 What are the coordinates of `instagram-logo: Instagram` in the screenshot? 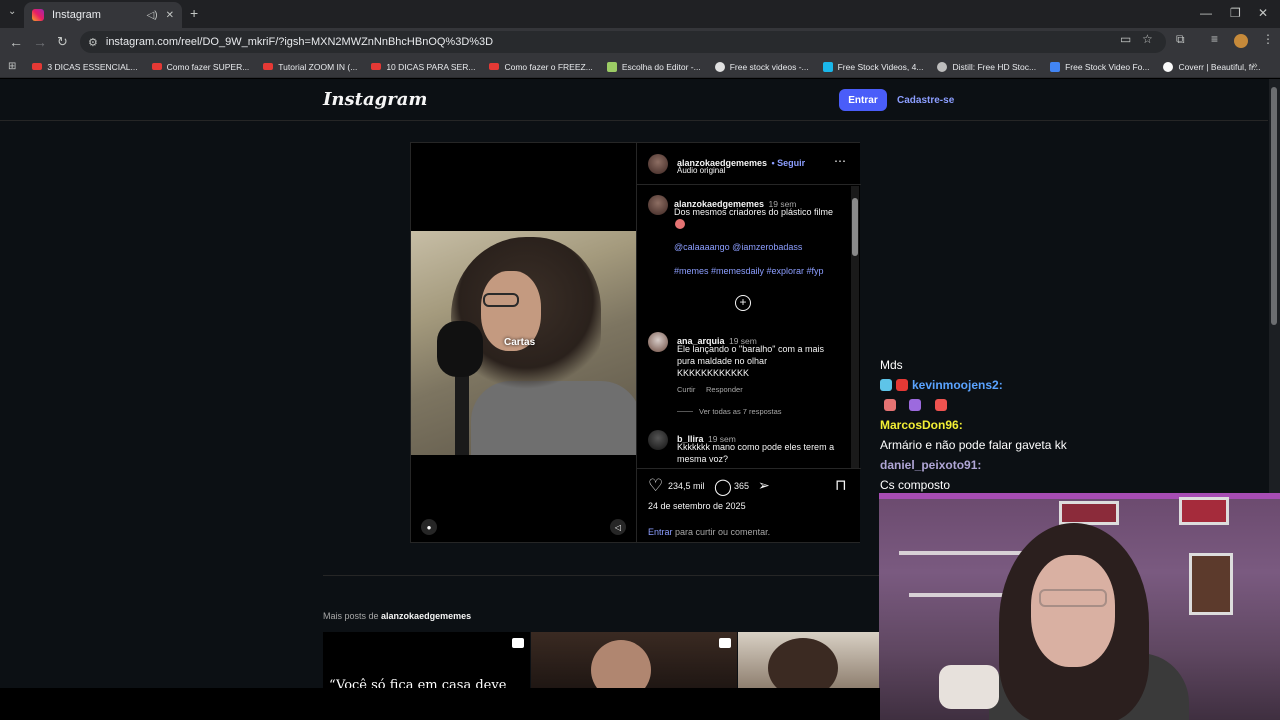 It's located at (375, 99).